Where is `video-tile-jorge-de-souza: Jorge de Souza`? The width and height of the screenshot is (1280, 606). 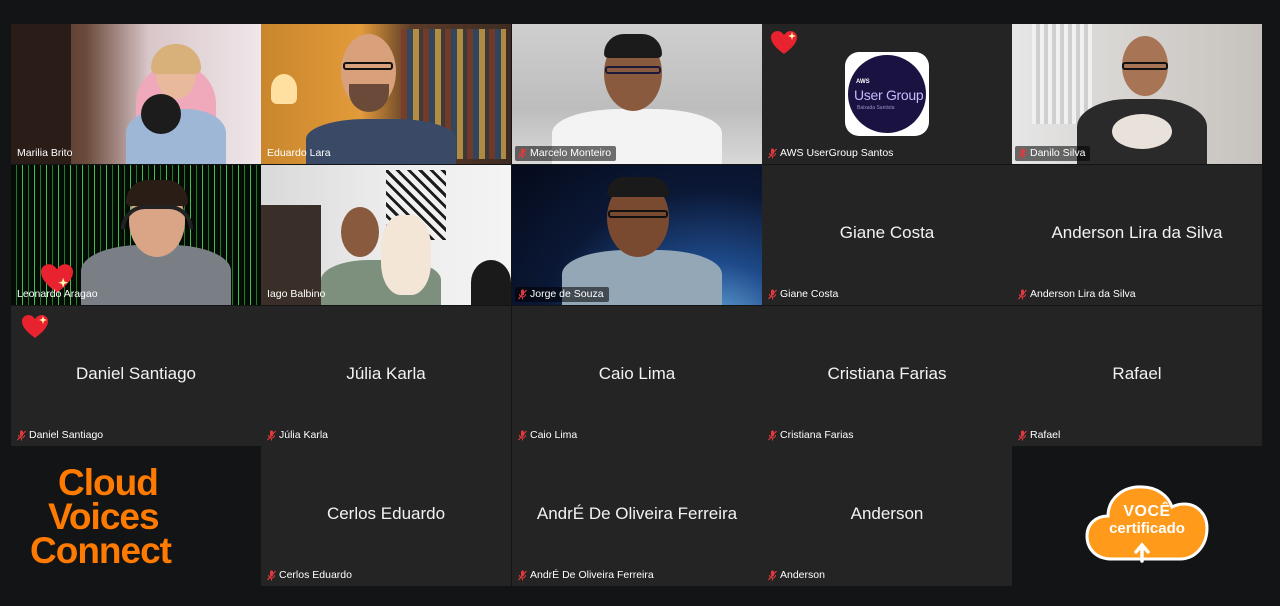
video-tile-jorge-de-souza: Jorge de Souza is located at coordinates (637, 235).